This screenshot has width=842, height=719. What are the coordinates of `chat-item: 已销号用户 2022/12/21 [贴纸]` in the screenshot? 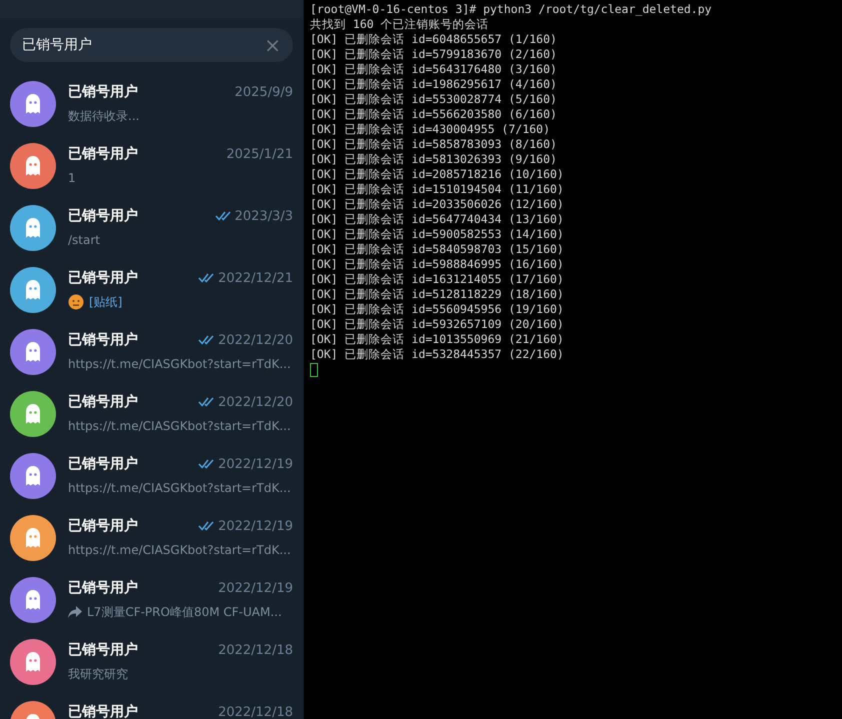 It's located at (151, 290).